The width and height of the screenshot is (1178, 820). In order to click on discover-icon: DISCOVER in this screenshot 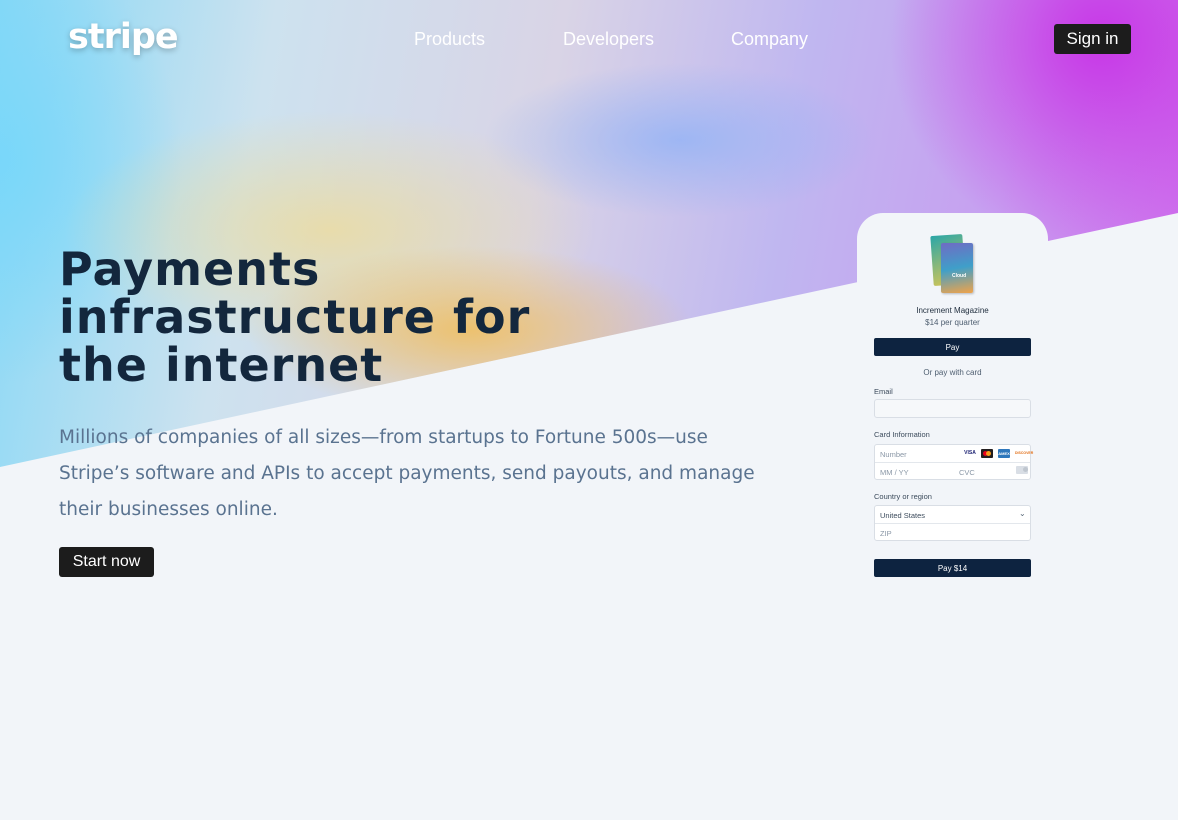, I will do `click(1024, 453)`.